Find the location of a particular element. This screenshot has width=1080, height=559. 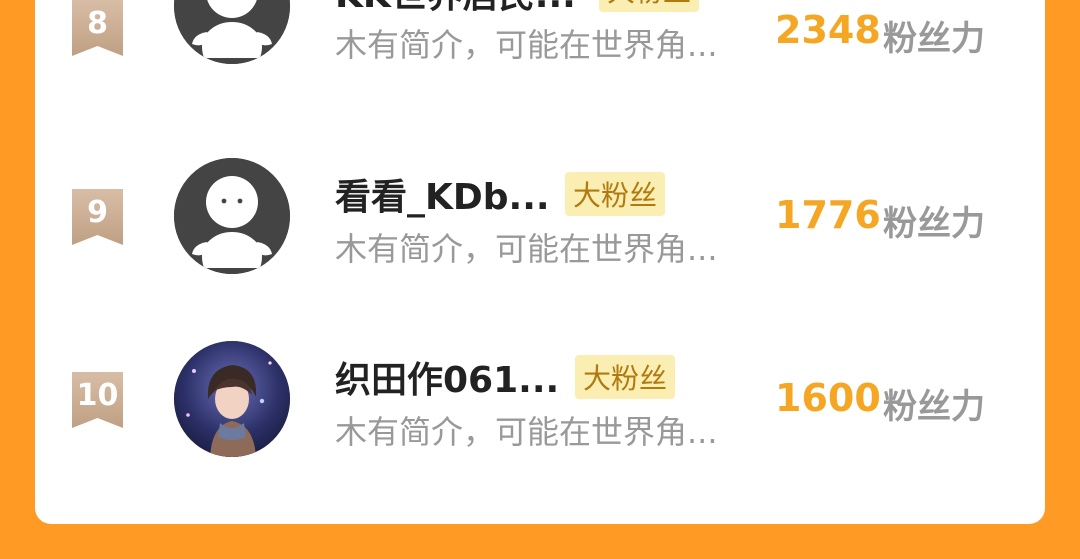

rank-number: 8 is located at coordinates (97, 23).